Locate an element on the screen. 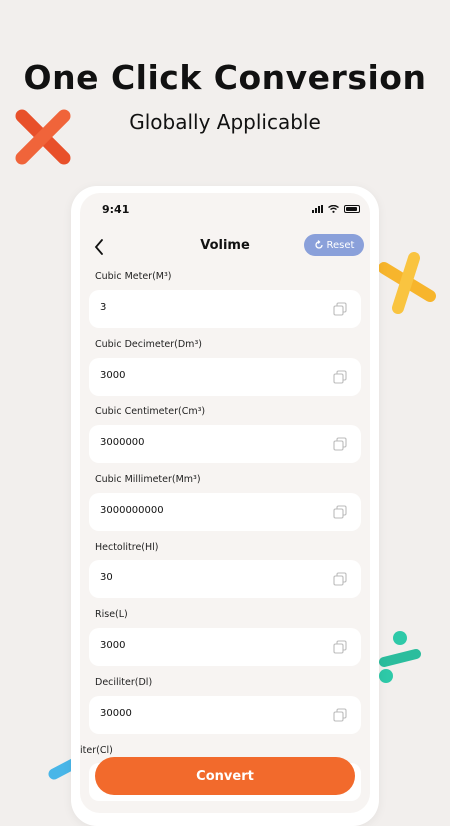  field-label: Cubic Centimeter(Cm³) is located at coordinates (150, 411).